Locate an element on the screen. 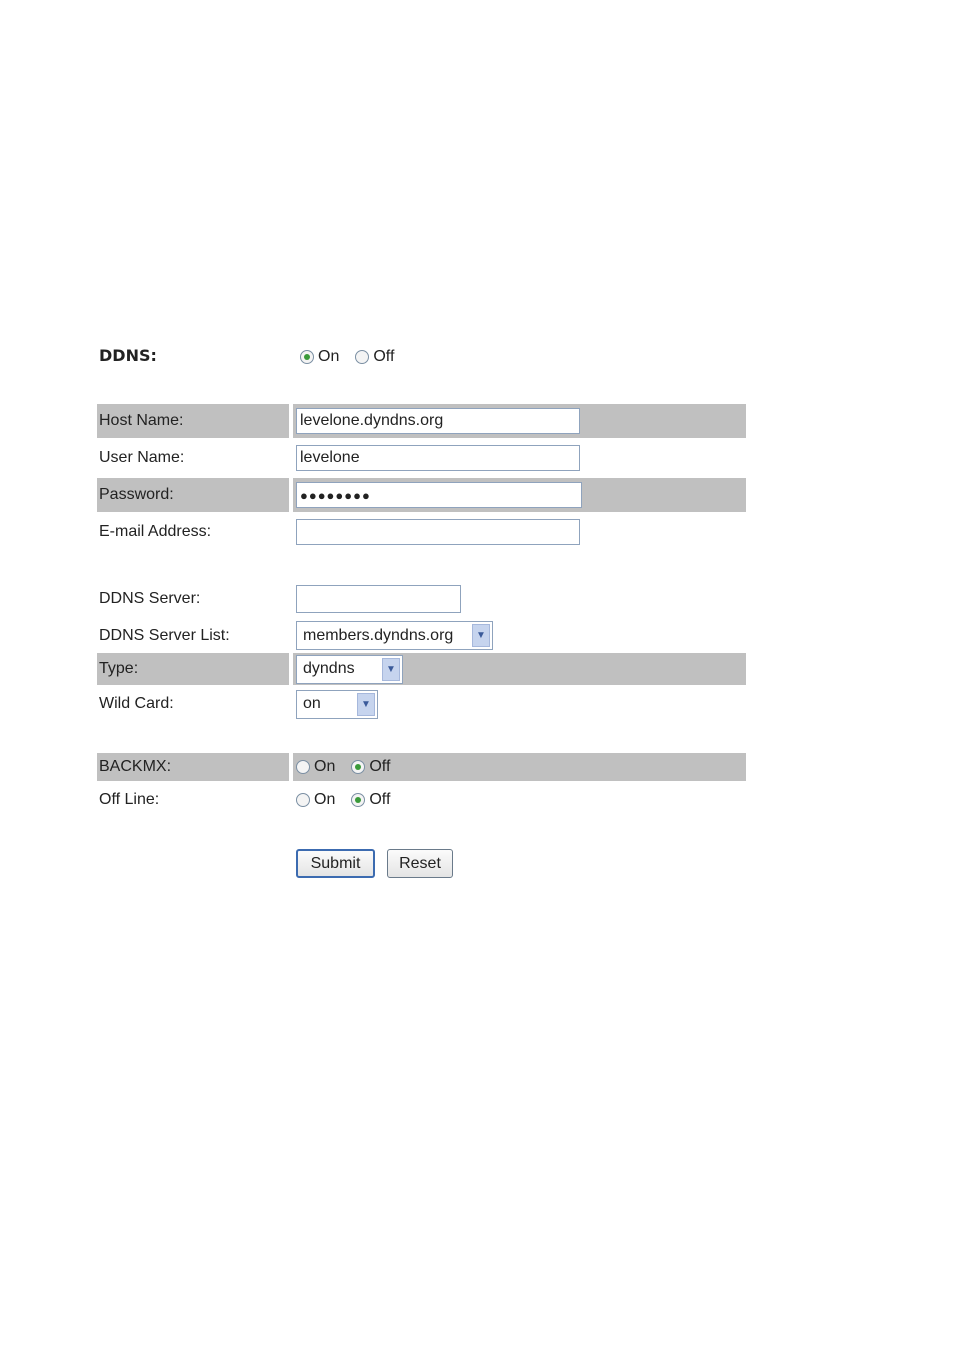 The height and width of the screenshot is (1354, 954). offline-row: Off Line: On Off is located at coordinates (421, 800).